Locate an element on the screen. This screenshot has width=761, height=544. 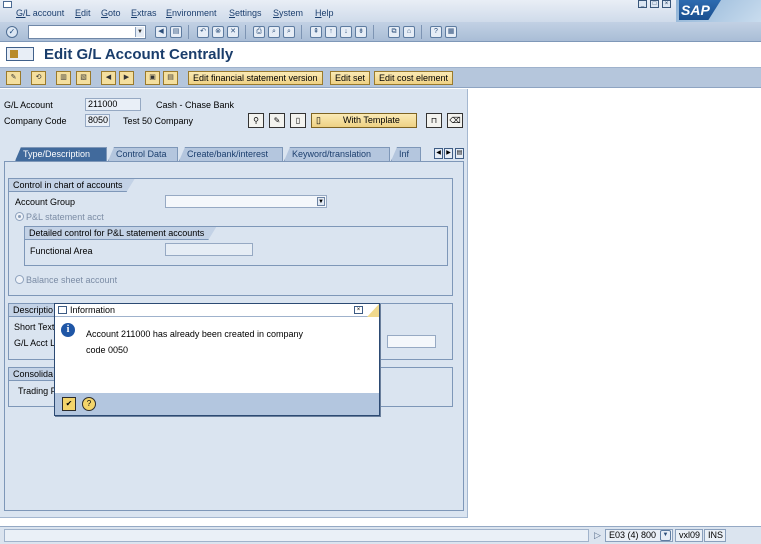
menu-settings: Settings is located at coordinates (245, 13).